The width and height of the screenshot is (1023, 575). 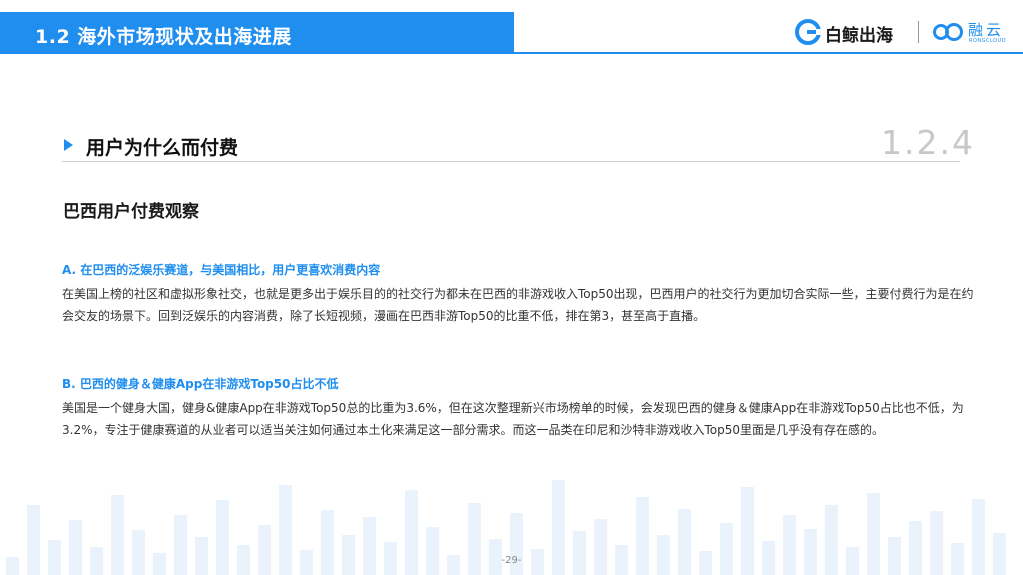 I want to click on paragraph-heading: B. 巴西的健身＆健康App在非游戏Top50占比不低, so click(x=200, y=384).